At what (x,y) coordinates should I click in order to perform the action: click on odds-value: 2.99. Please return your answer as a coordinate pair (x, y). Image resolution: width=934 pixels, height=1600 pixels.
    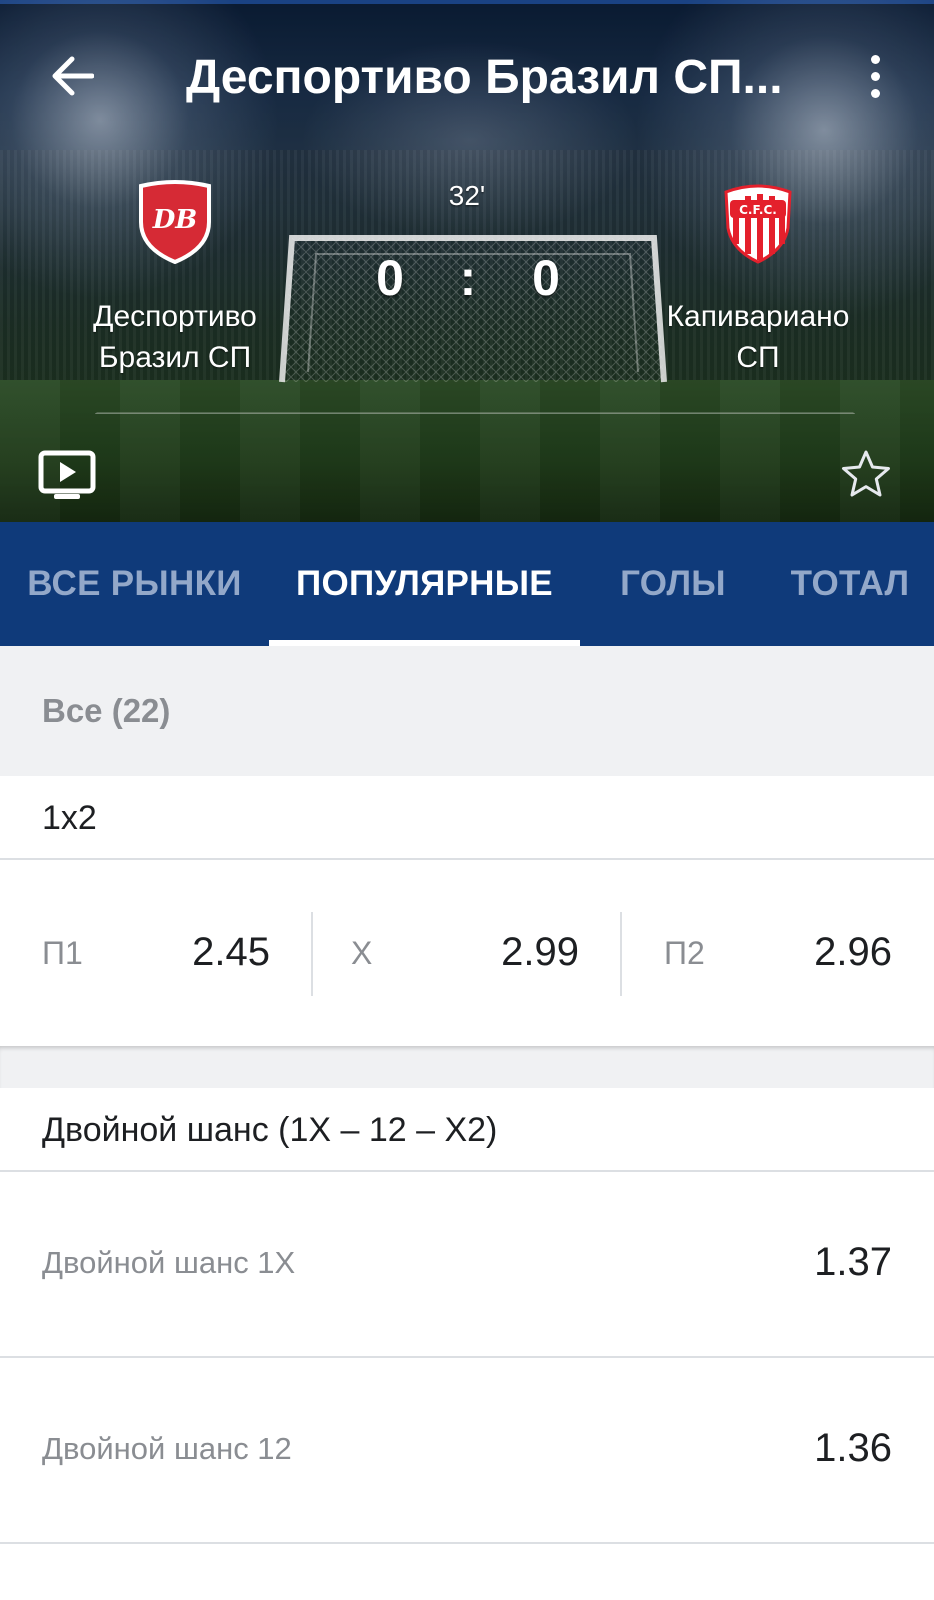
    Looking at the image, I should click on (540, 952).